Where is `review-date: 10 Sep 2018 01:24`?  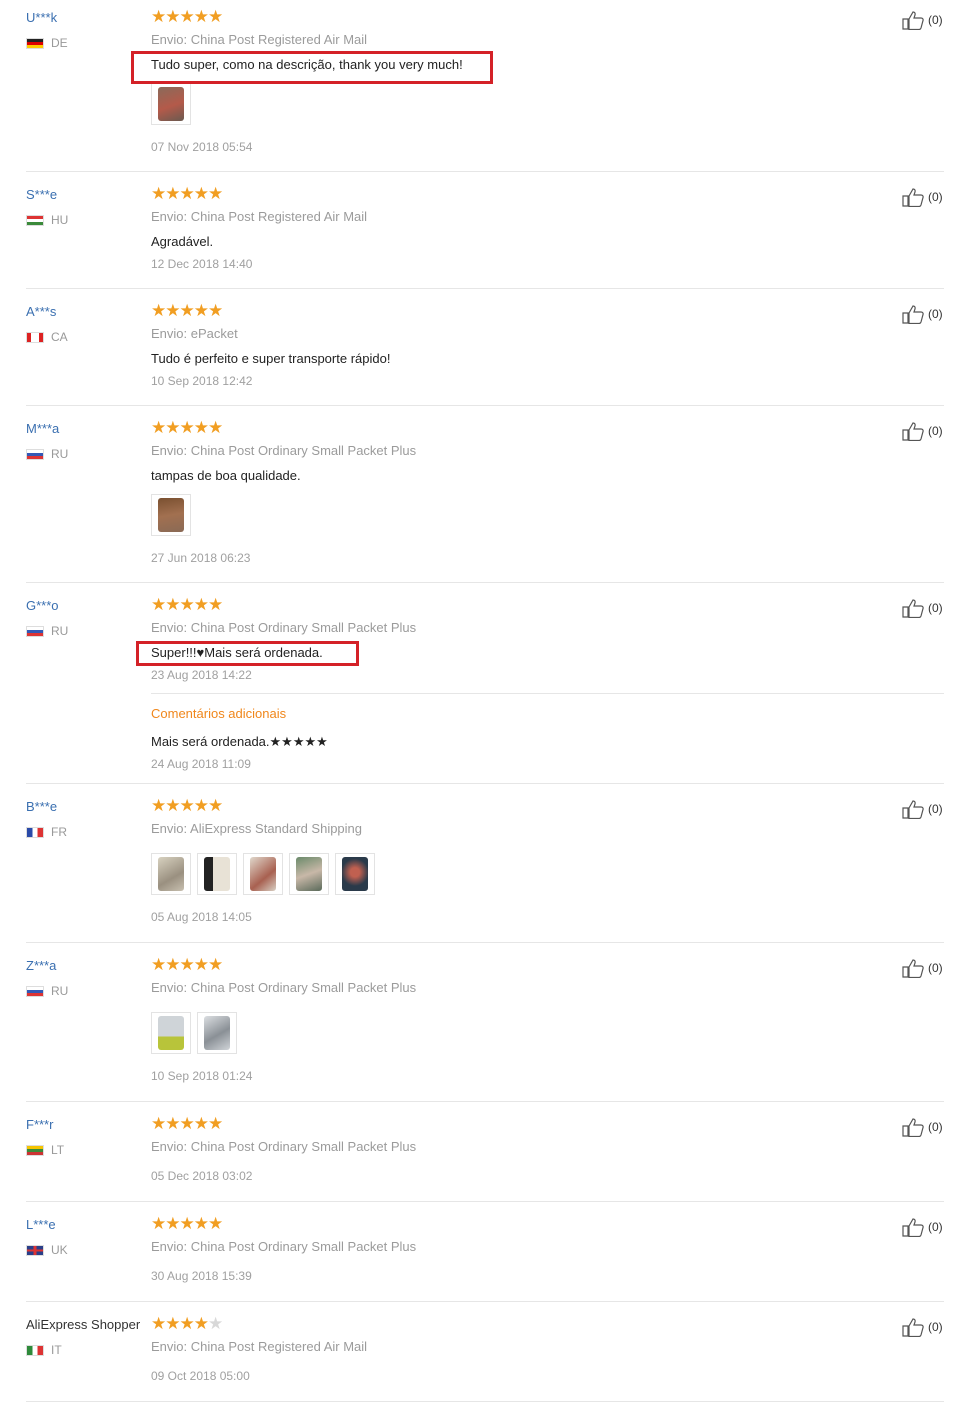 review-date: 10 Sep 2018 01:24 is located at coordinates (202, 1076).